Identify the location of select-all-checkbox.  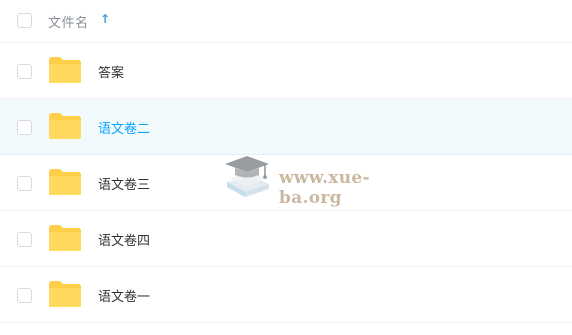
(24, 20).